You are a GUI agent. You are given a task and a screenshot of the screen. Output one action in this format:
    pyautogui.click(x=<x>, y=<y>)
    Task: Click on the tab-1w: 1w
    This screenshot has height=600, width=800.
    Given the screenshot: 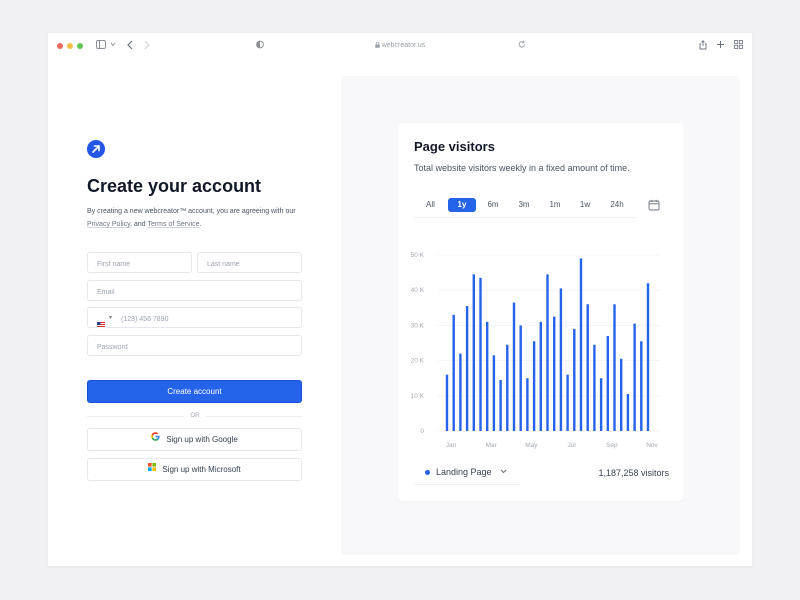 What is the action you would take?
    pyautogui.click(x=585, y=205)
    